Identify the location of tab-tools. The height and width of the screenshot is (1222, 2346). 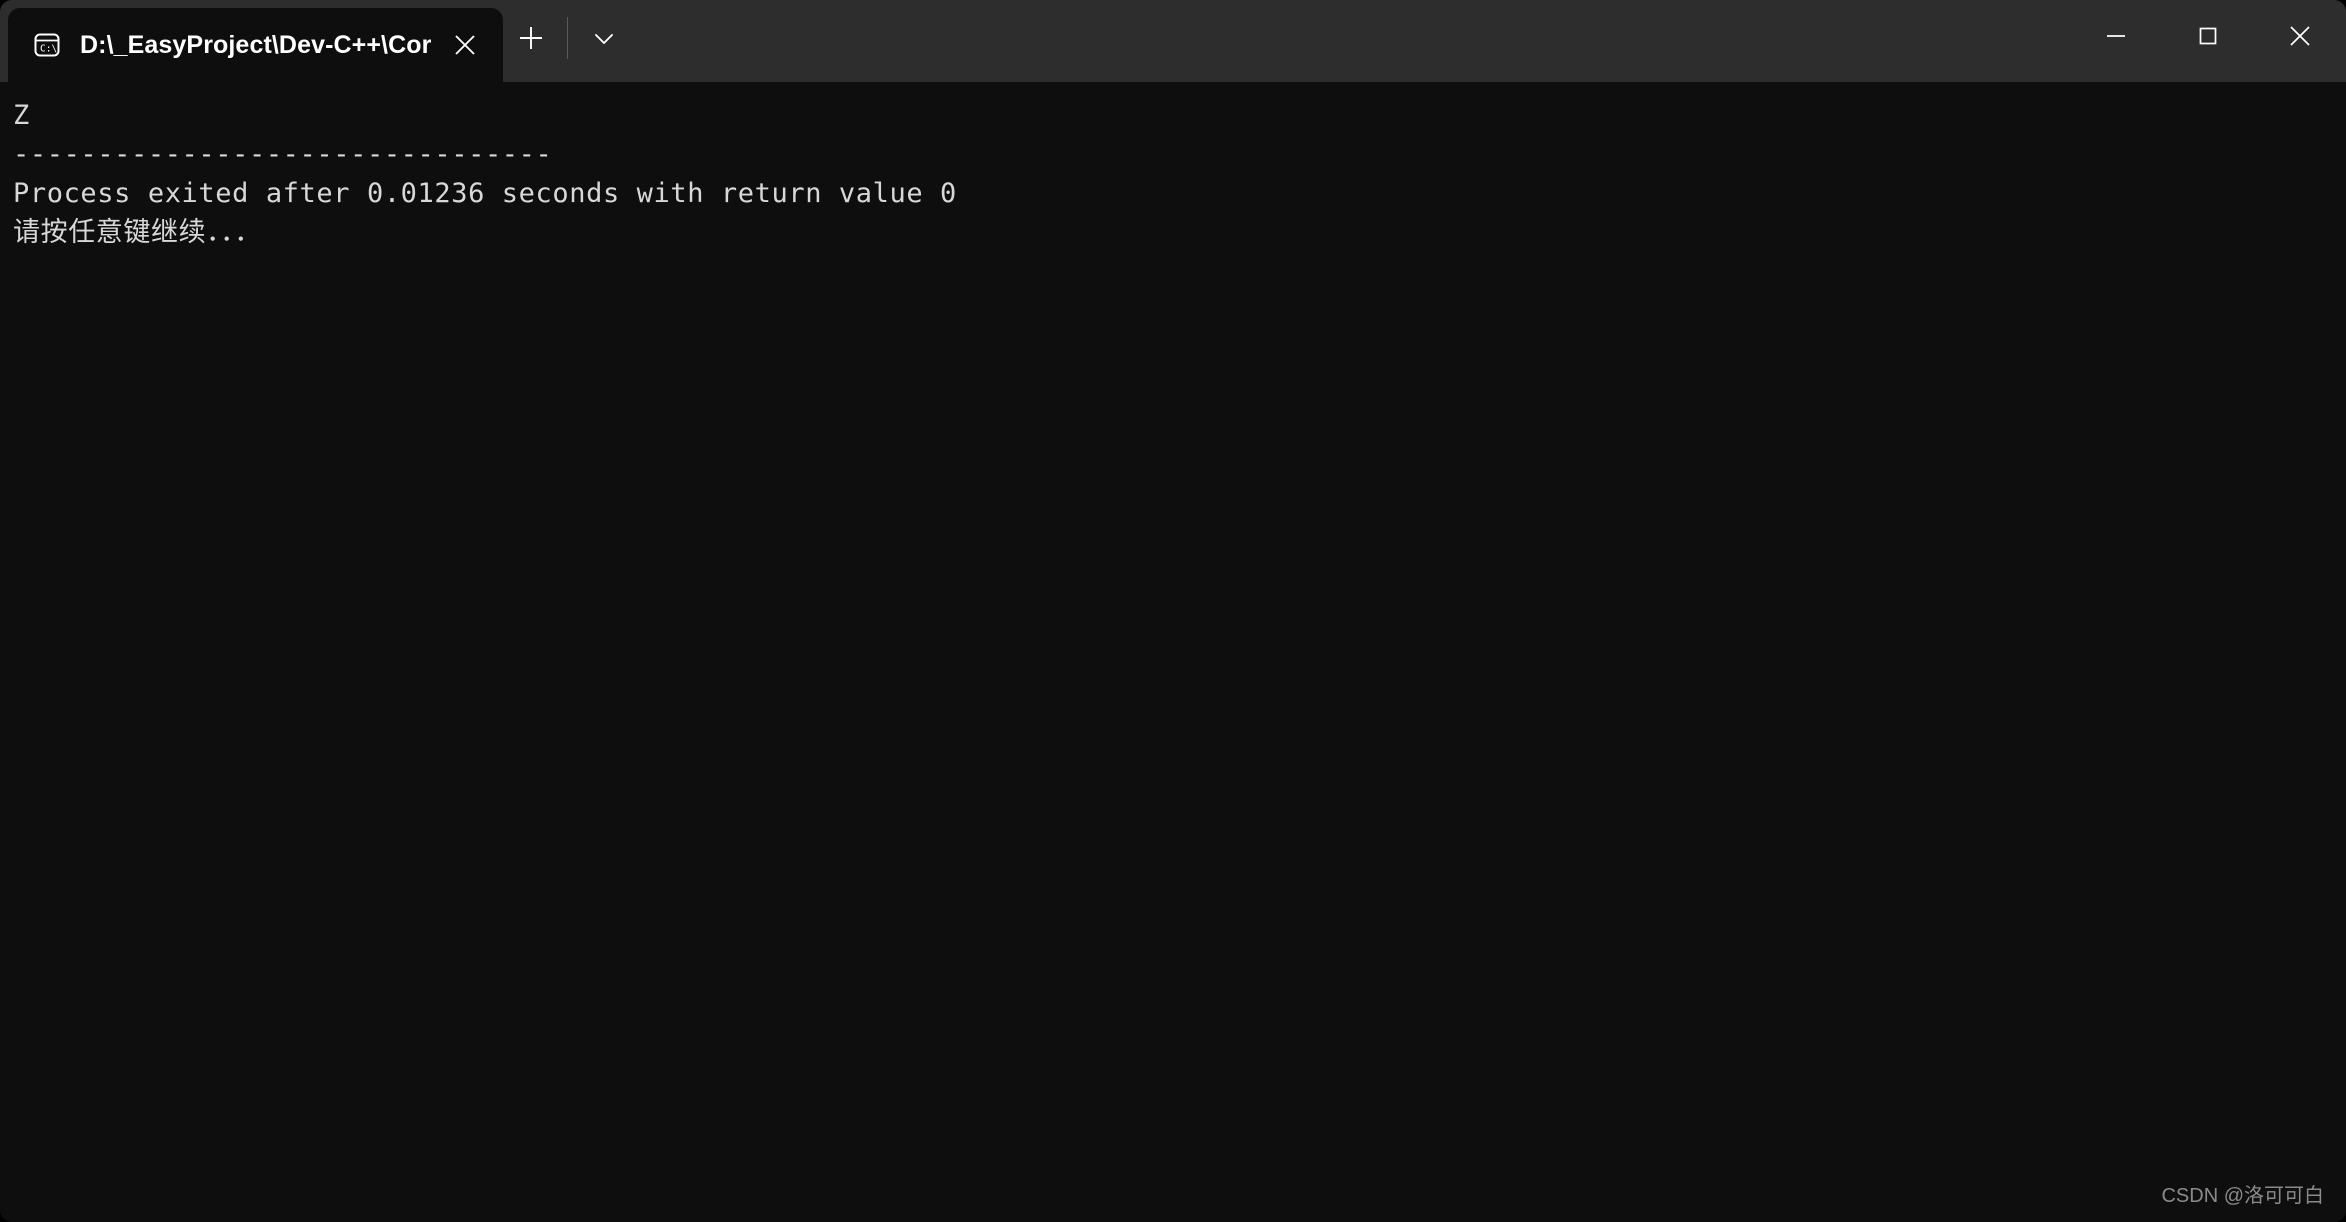
(567, 41).